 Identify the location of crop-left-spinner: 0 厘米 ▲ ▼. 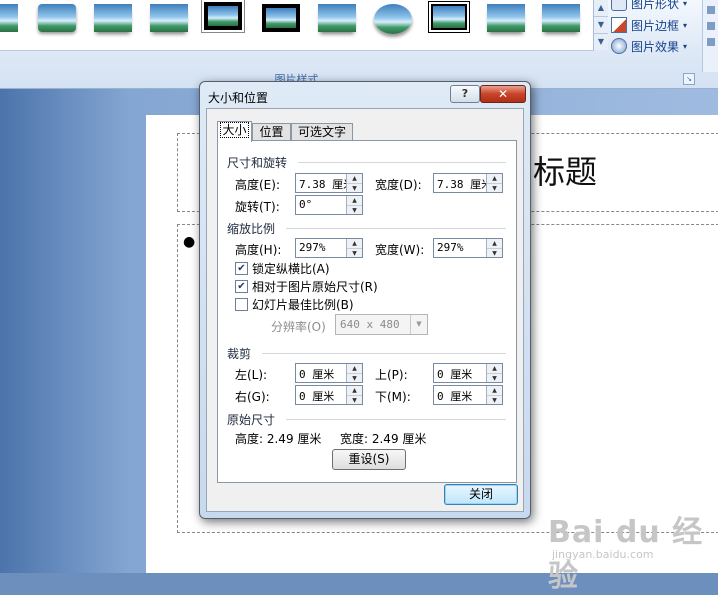
(329, 373).